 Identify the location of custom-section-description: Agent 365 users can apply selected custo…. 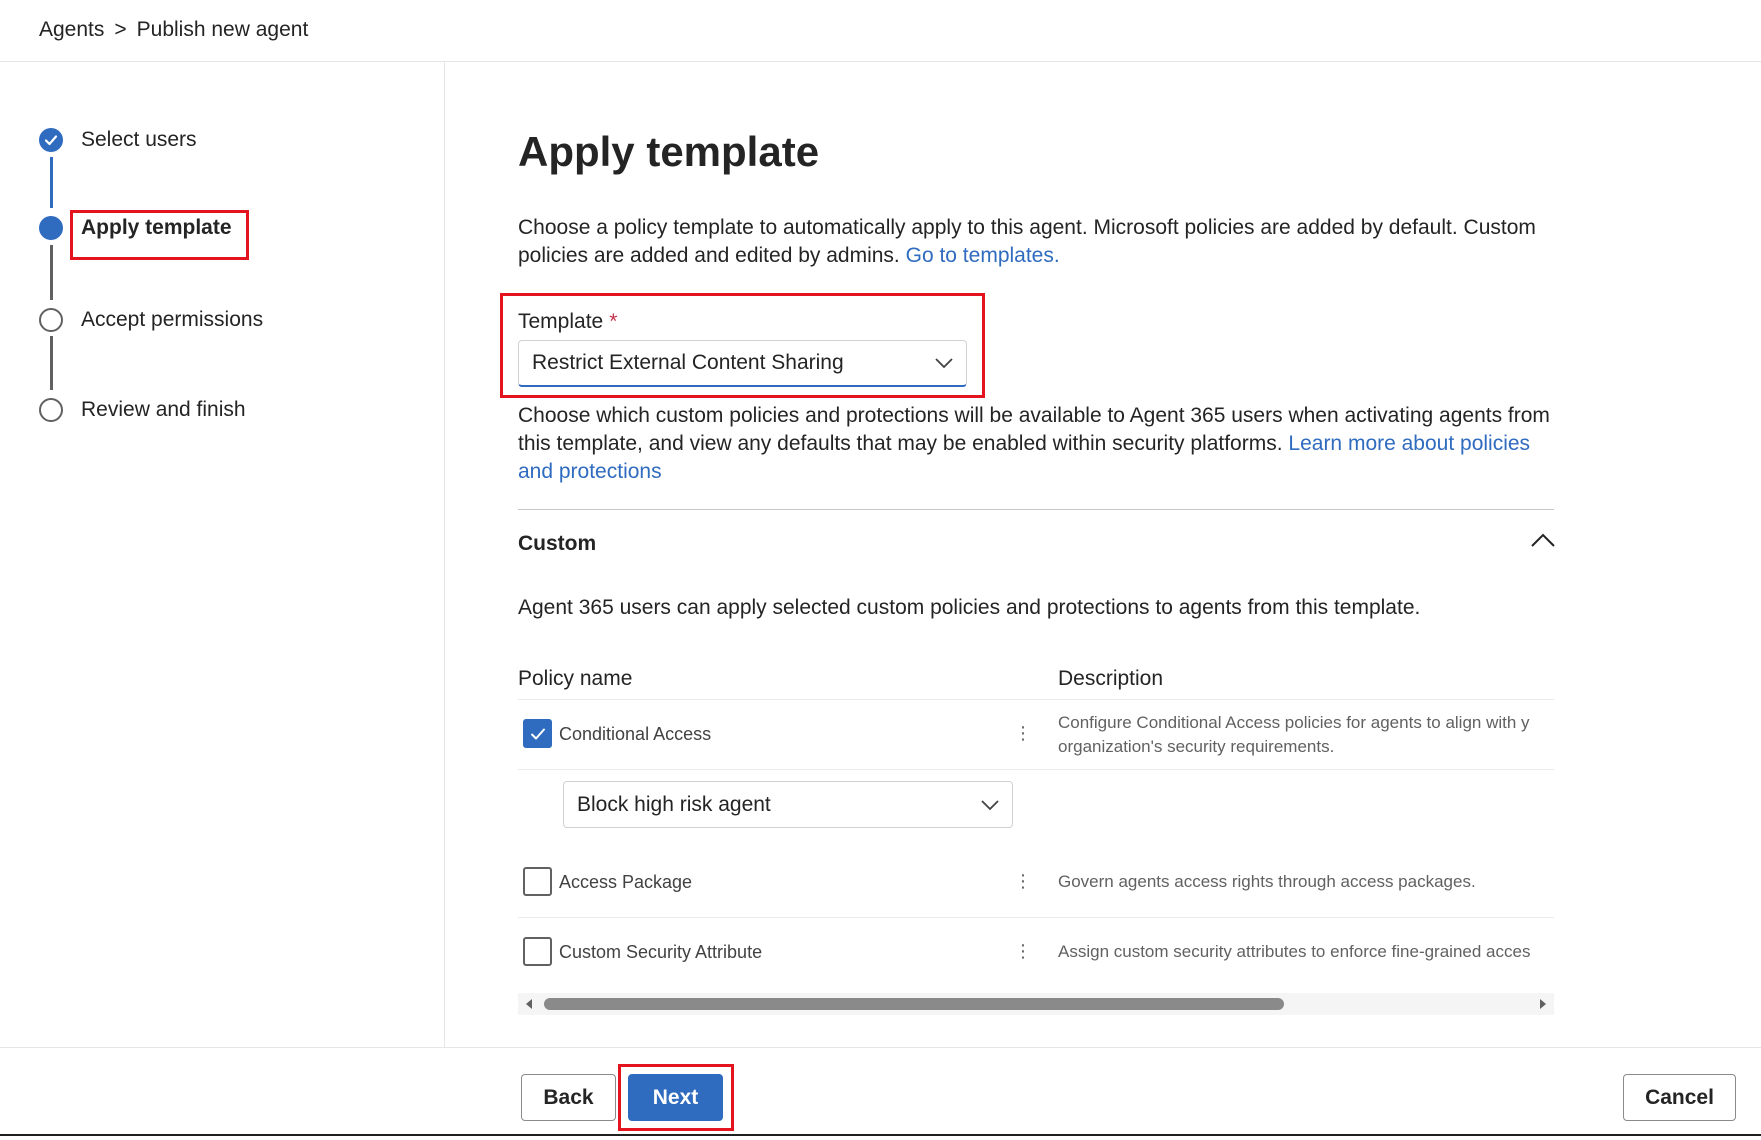
(969, 607).